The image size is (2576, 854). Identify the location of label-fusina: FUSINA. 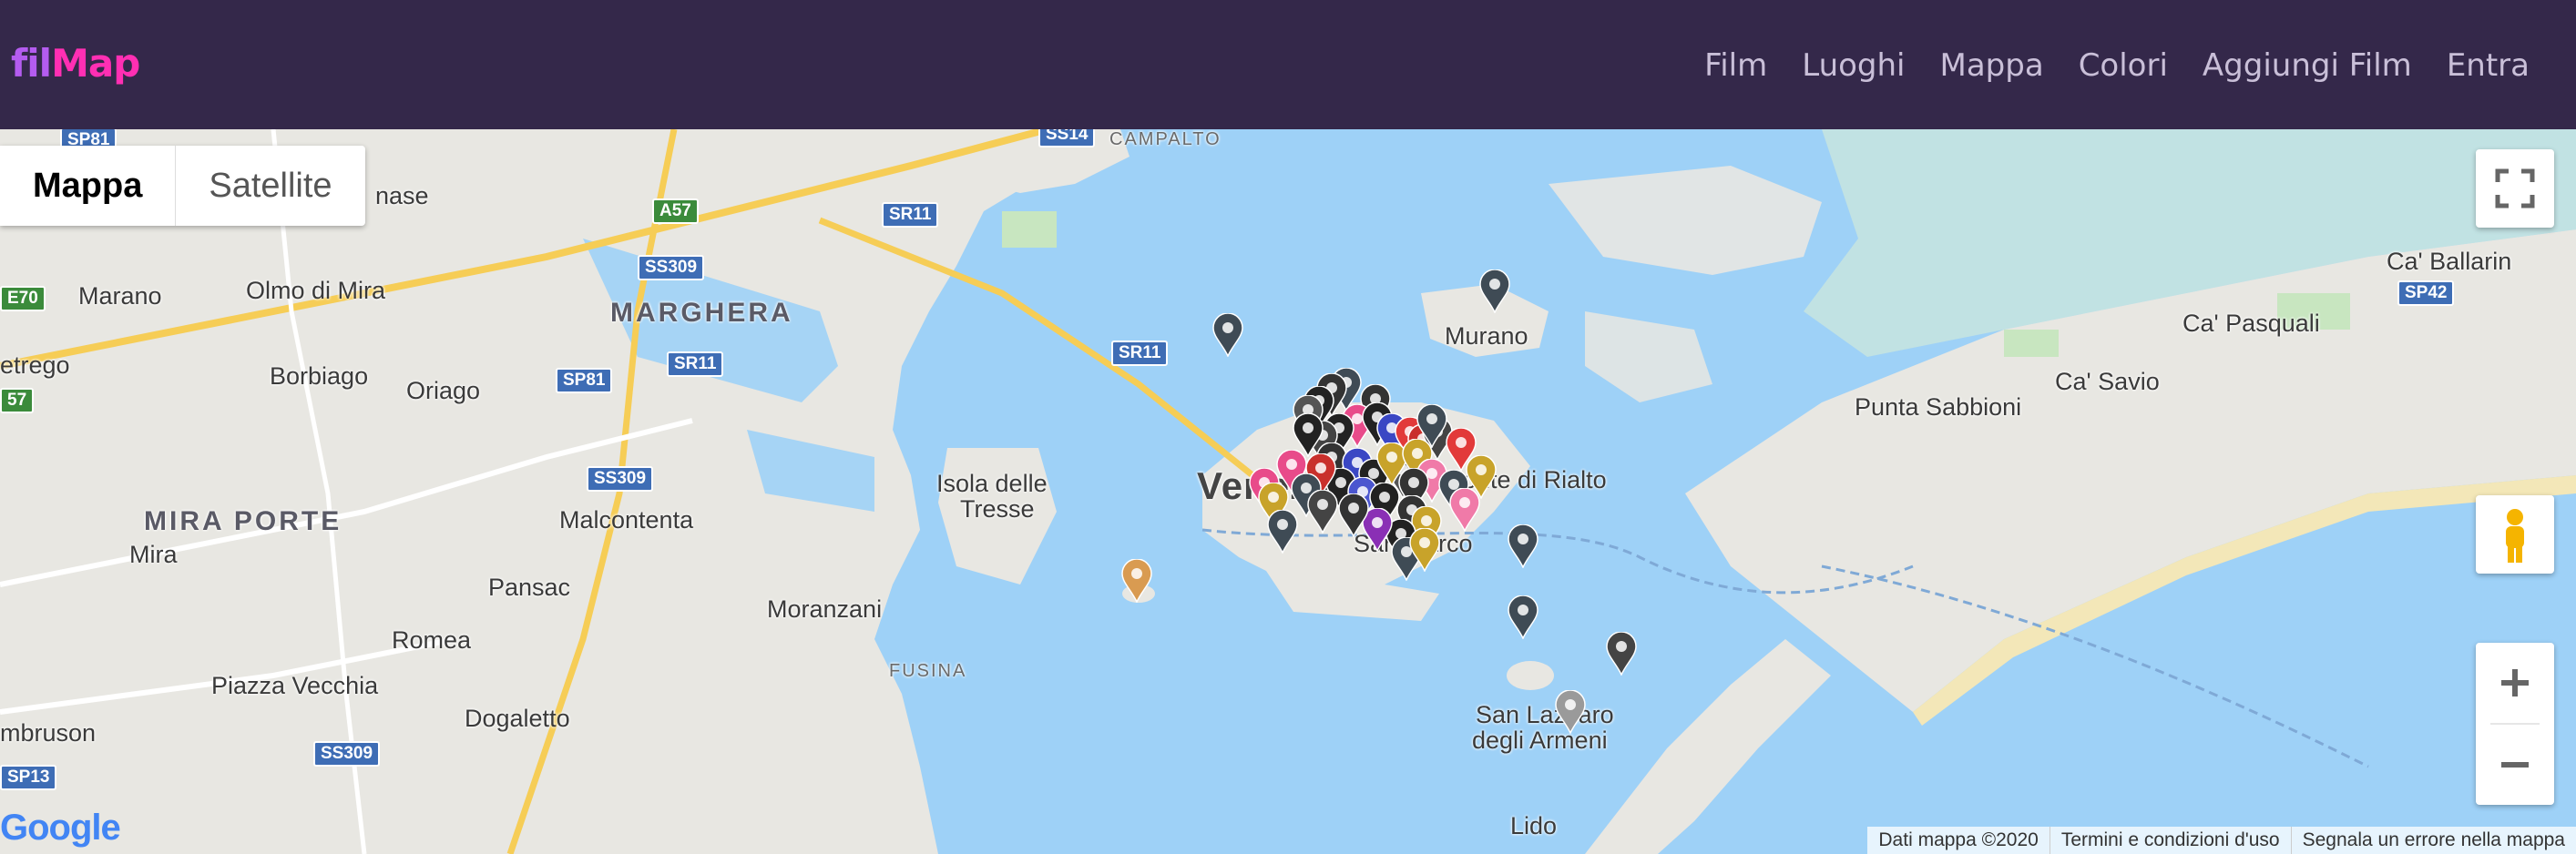
(928, 671).